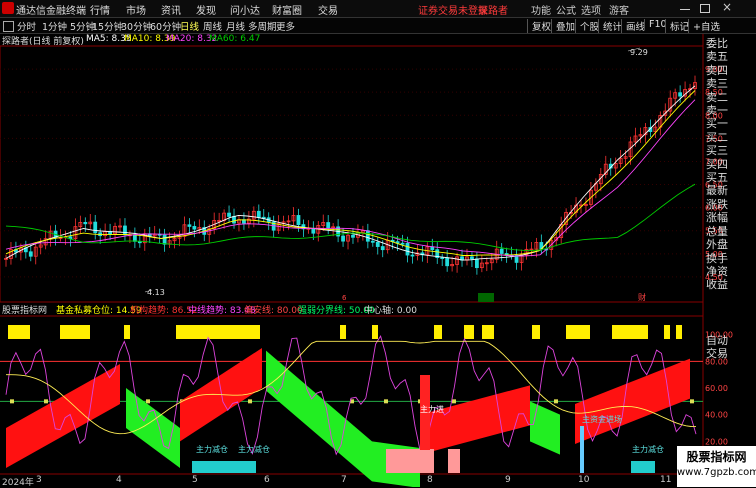  What do you see at coordinates (639, 52) in the screenshot?
I see `high-price-label: 9.29` at bounding box center [639, 52].